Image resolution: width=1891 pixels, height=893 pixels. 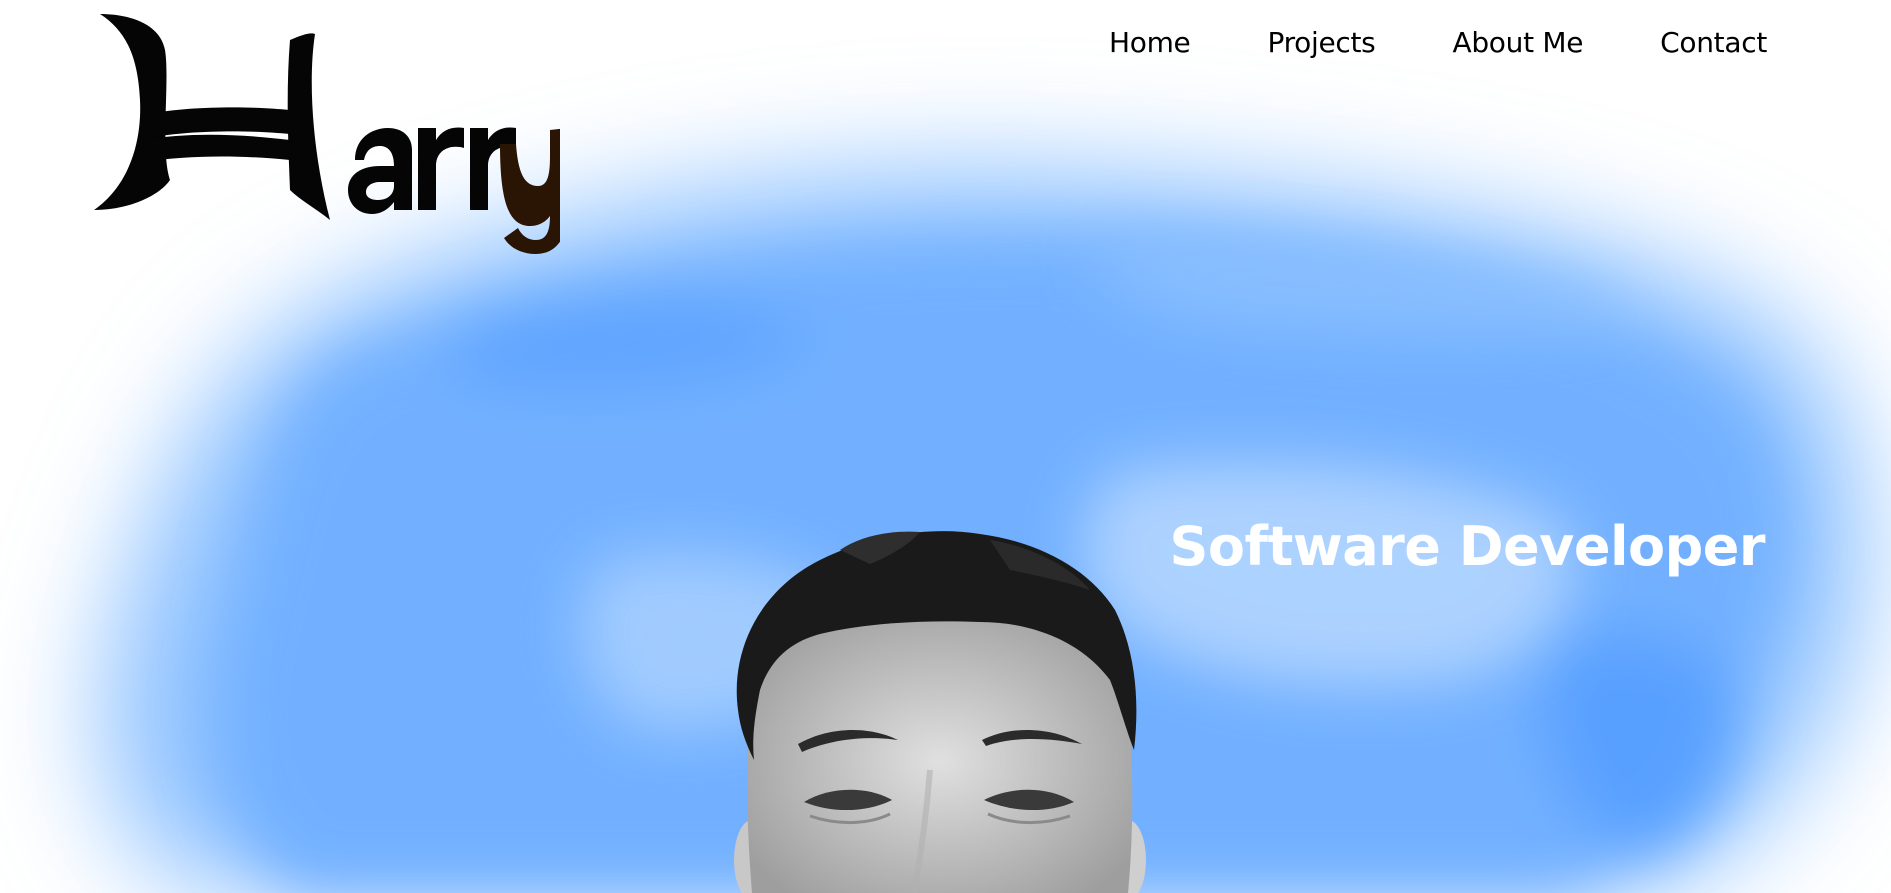 I want to click on hero-headline: Software Developer, so click(x=1467, y=546).